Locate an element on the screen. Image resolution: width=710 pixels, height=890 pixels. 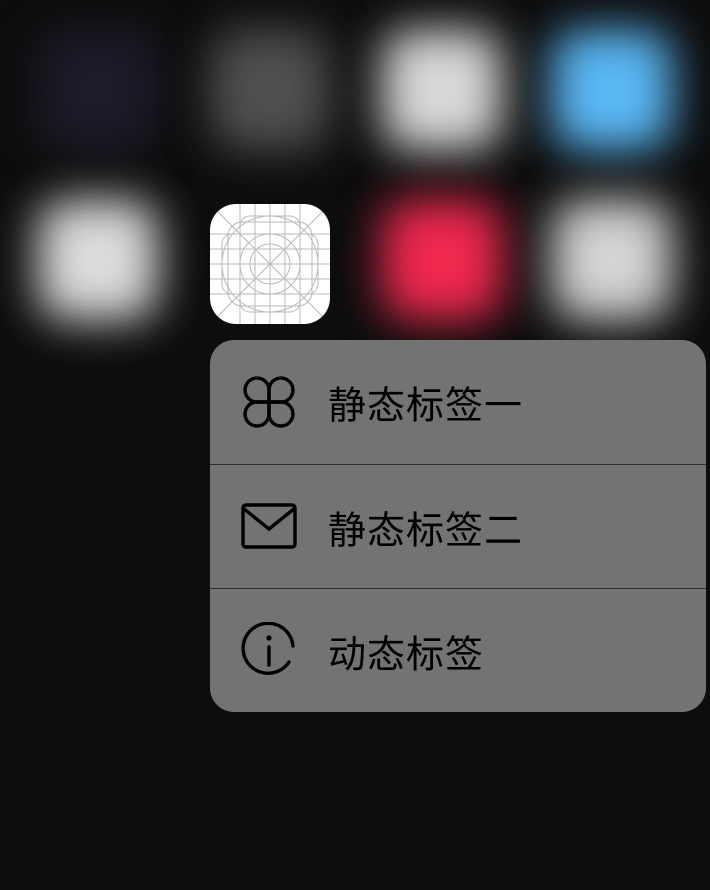
menu-item-dynamic: 动态标签 is located at coordinates (458, 650).